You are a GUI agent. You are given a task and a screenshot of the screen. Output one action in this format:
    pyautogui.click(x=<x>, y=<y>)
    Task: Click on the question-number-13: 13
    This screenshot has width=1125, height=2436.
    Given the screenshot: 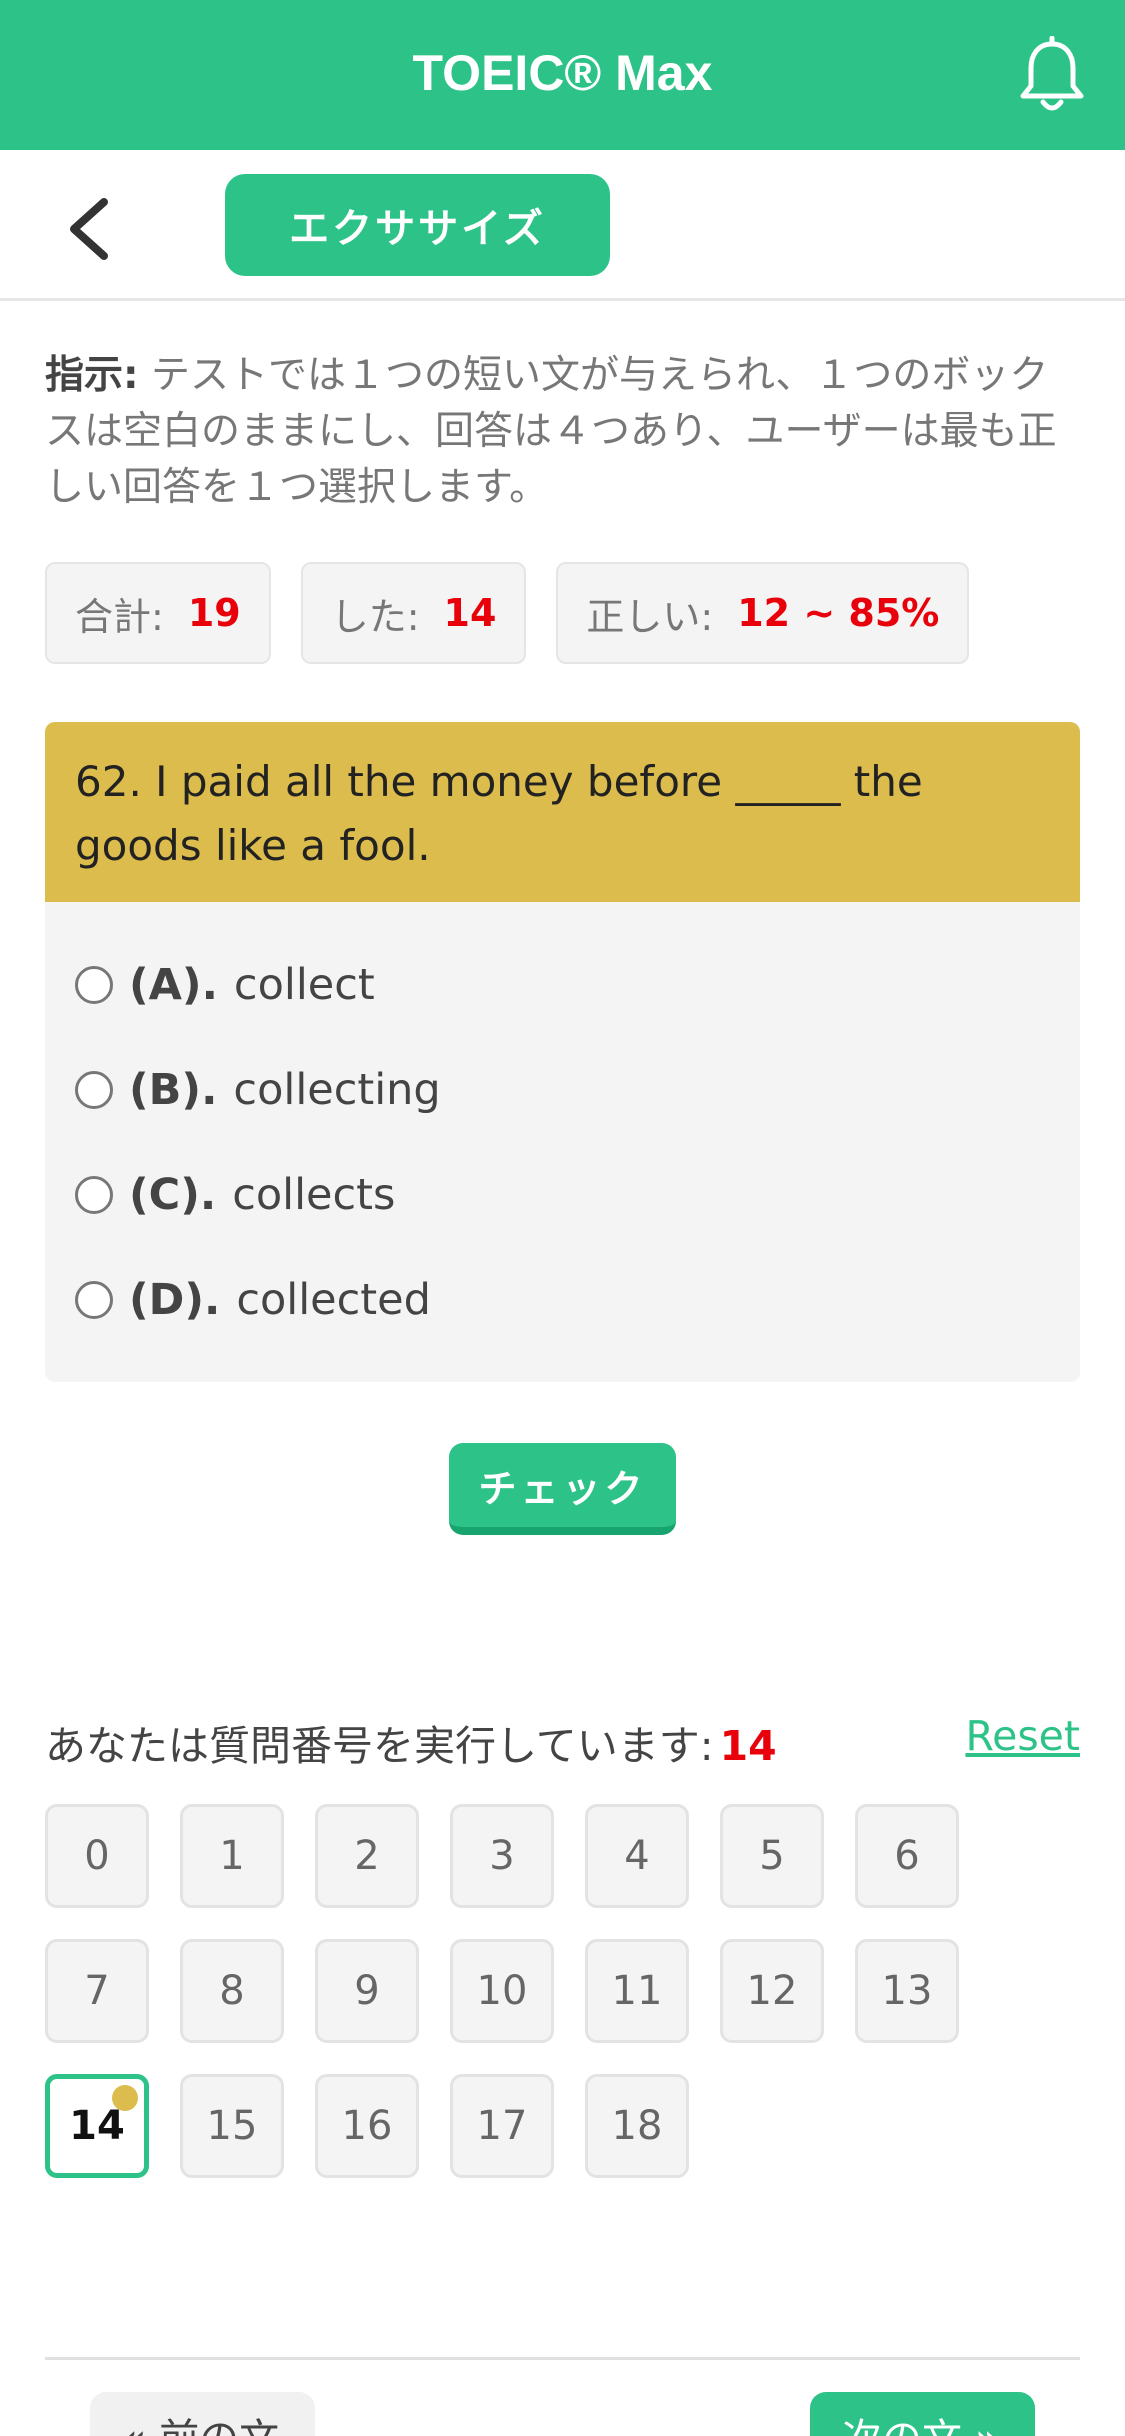 What is the action you would take?
    pyautogui.click(x=907, y=1991)
    